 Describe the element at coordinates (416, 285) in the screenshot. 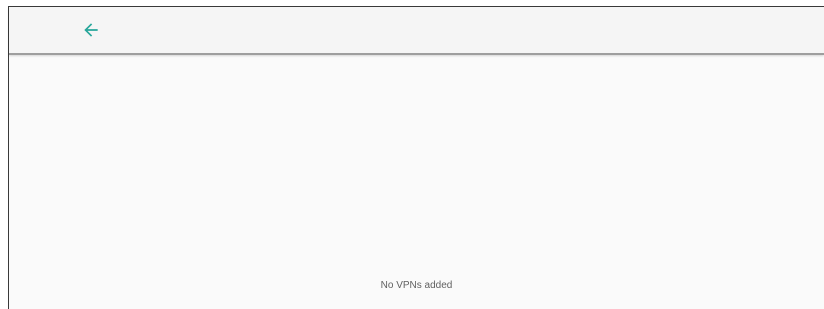

I see `empty-state-message: No VPNs added` at that location.